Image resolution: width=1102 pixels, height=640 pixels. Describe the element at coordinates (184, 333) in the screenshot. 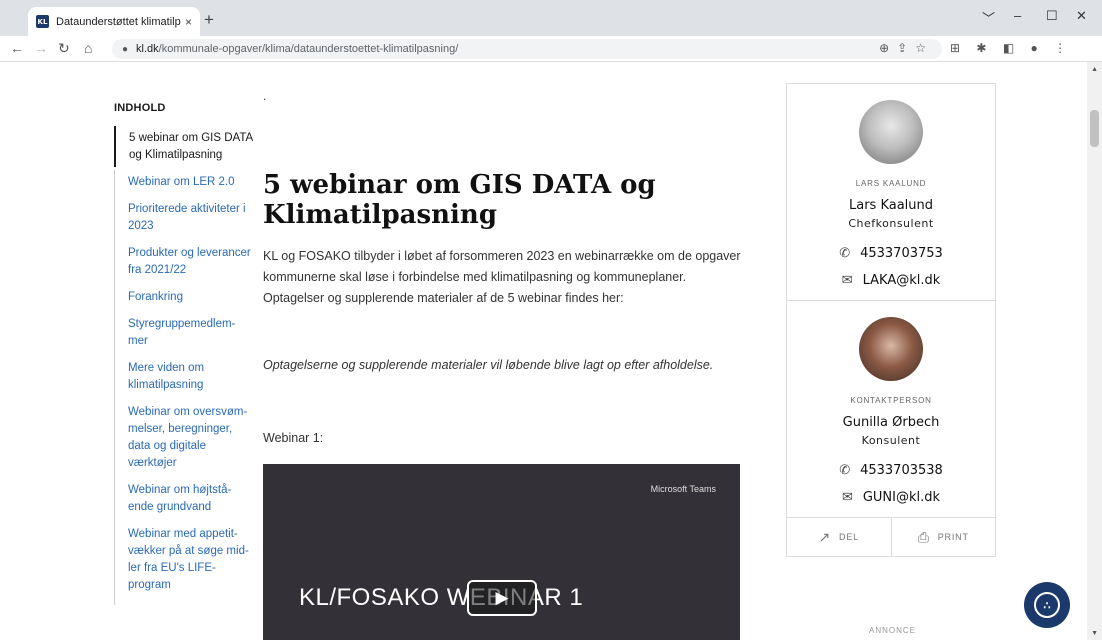

I see `toc-item-styregruppe: Styregruppemedlem-mer` at that location.